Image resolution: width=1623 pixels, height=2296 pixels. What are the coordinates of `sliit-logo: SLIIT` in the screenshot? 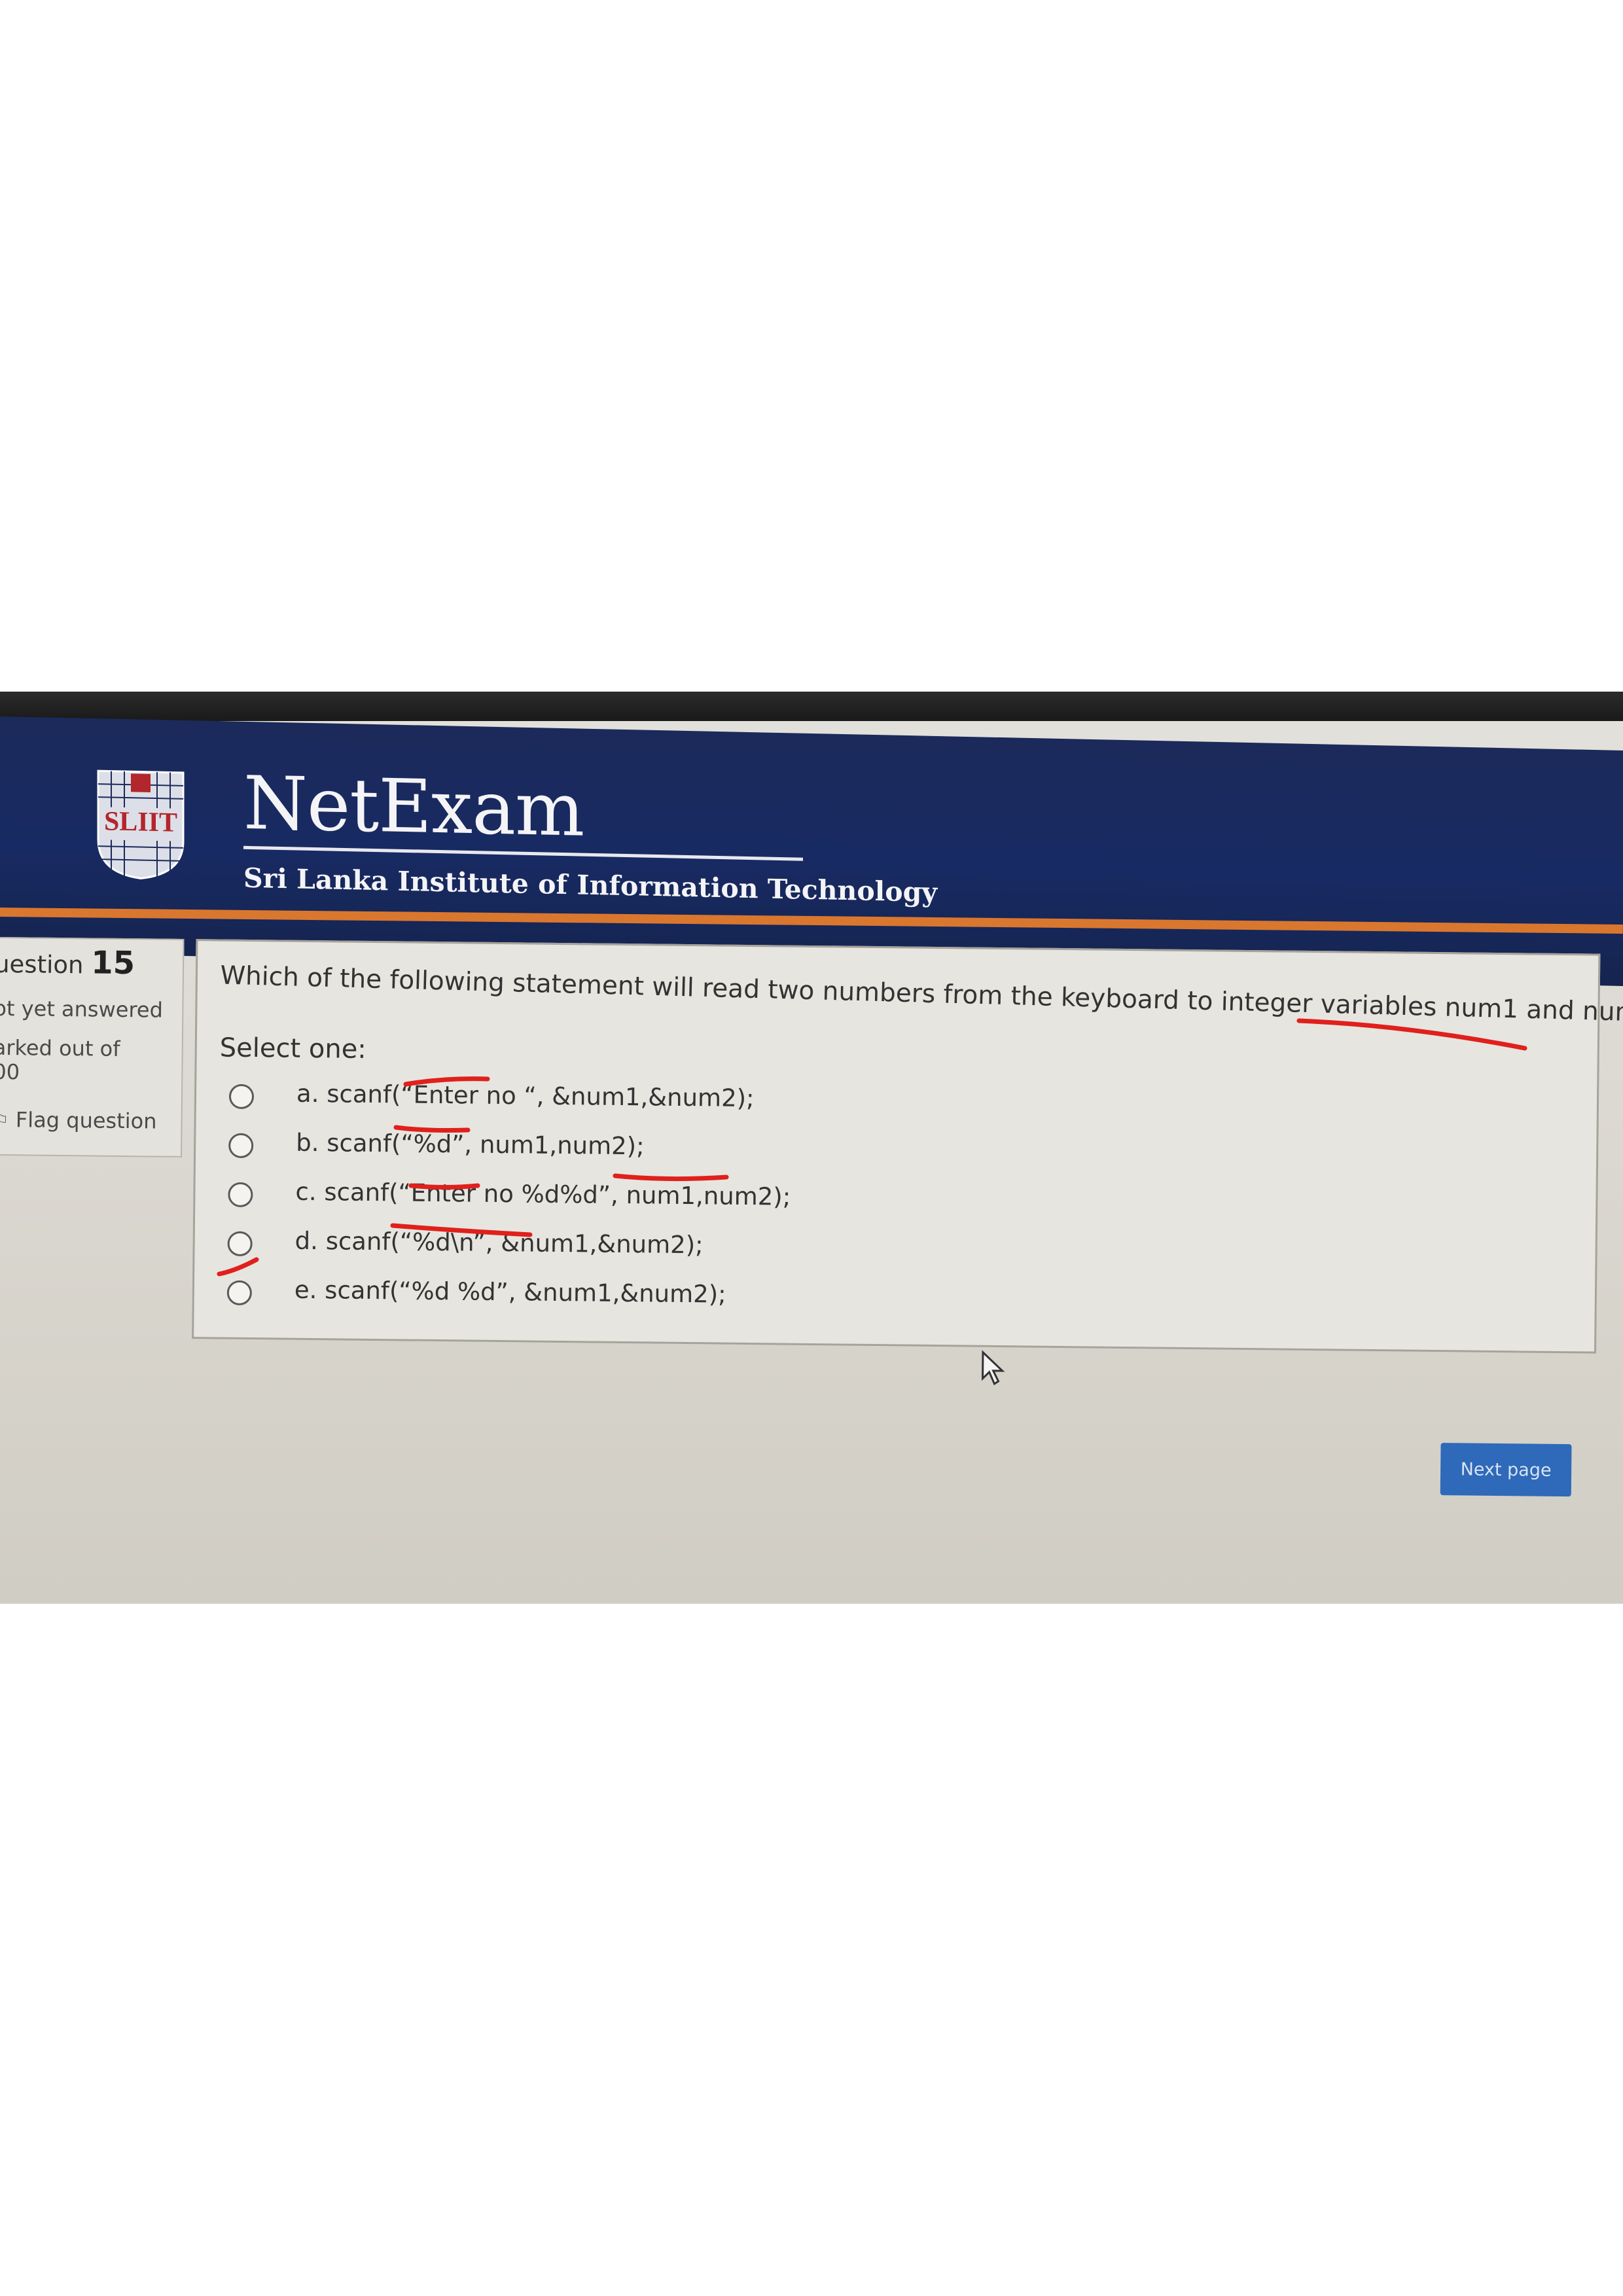 It's located at (141, 825).